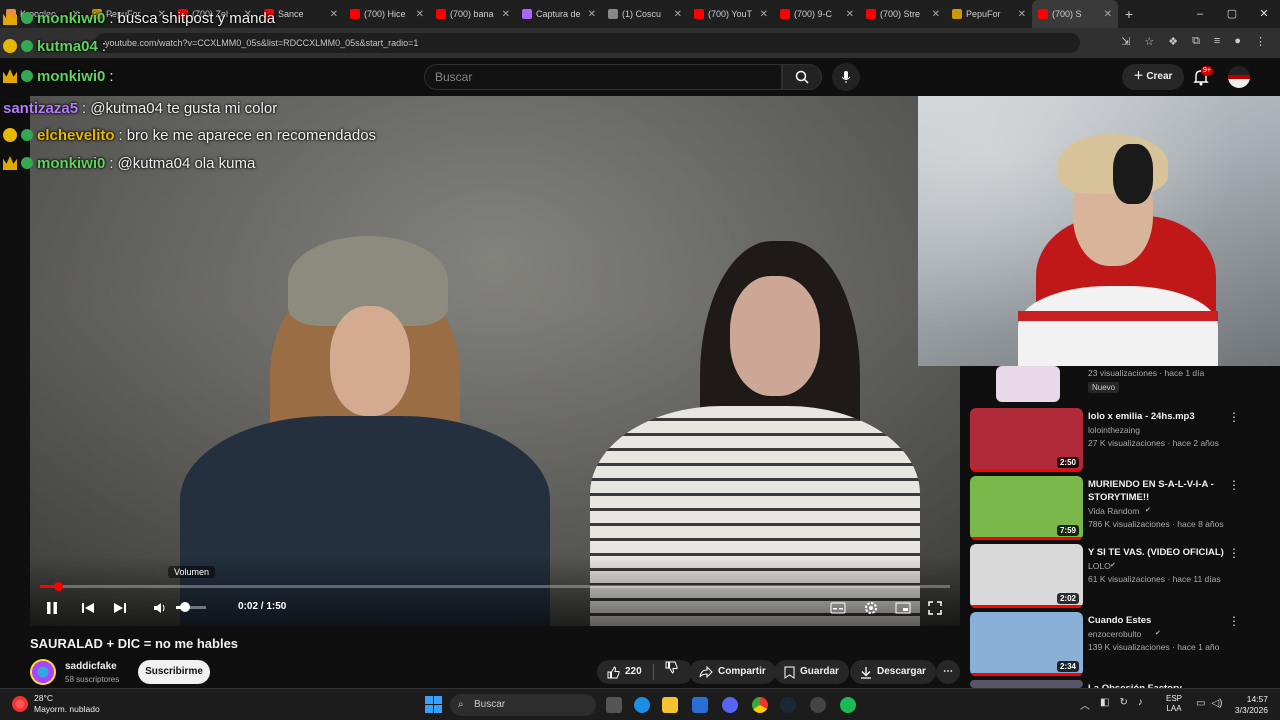 This screenshot has height=720, width=1280. I want to click on browser-menu-icon: ⋮, so click(1260, 41).